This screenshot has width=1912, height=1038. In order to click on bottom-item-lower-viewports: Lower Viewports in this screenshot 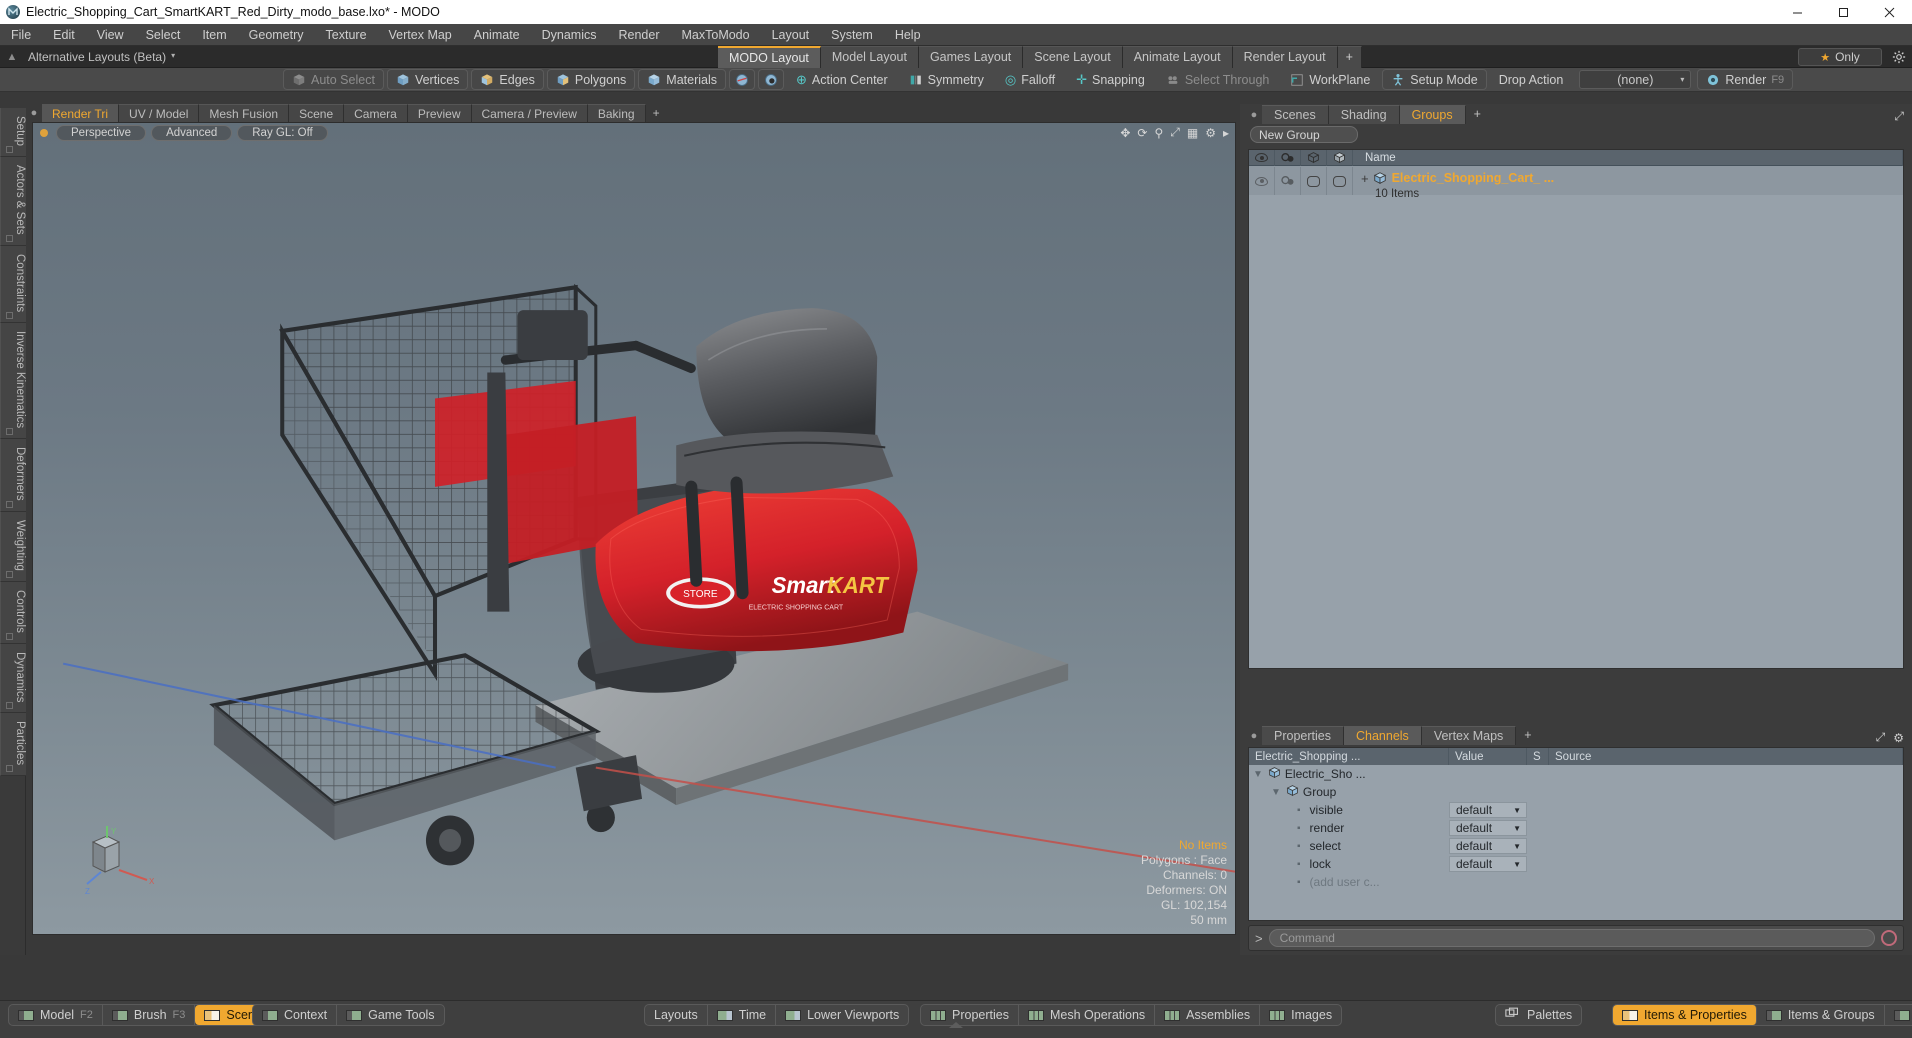, I will do `click(842, 1015)`.